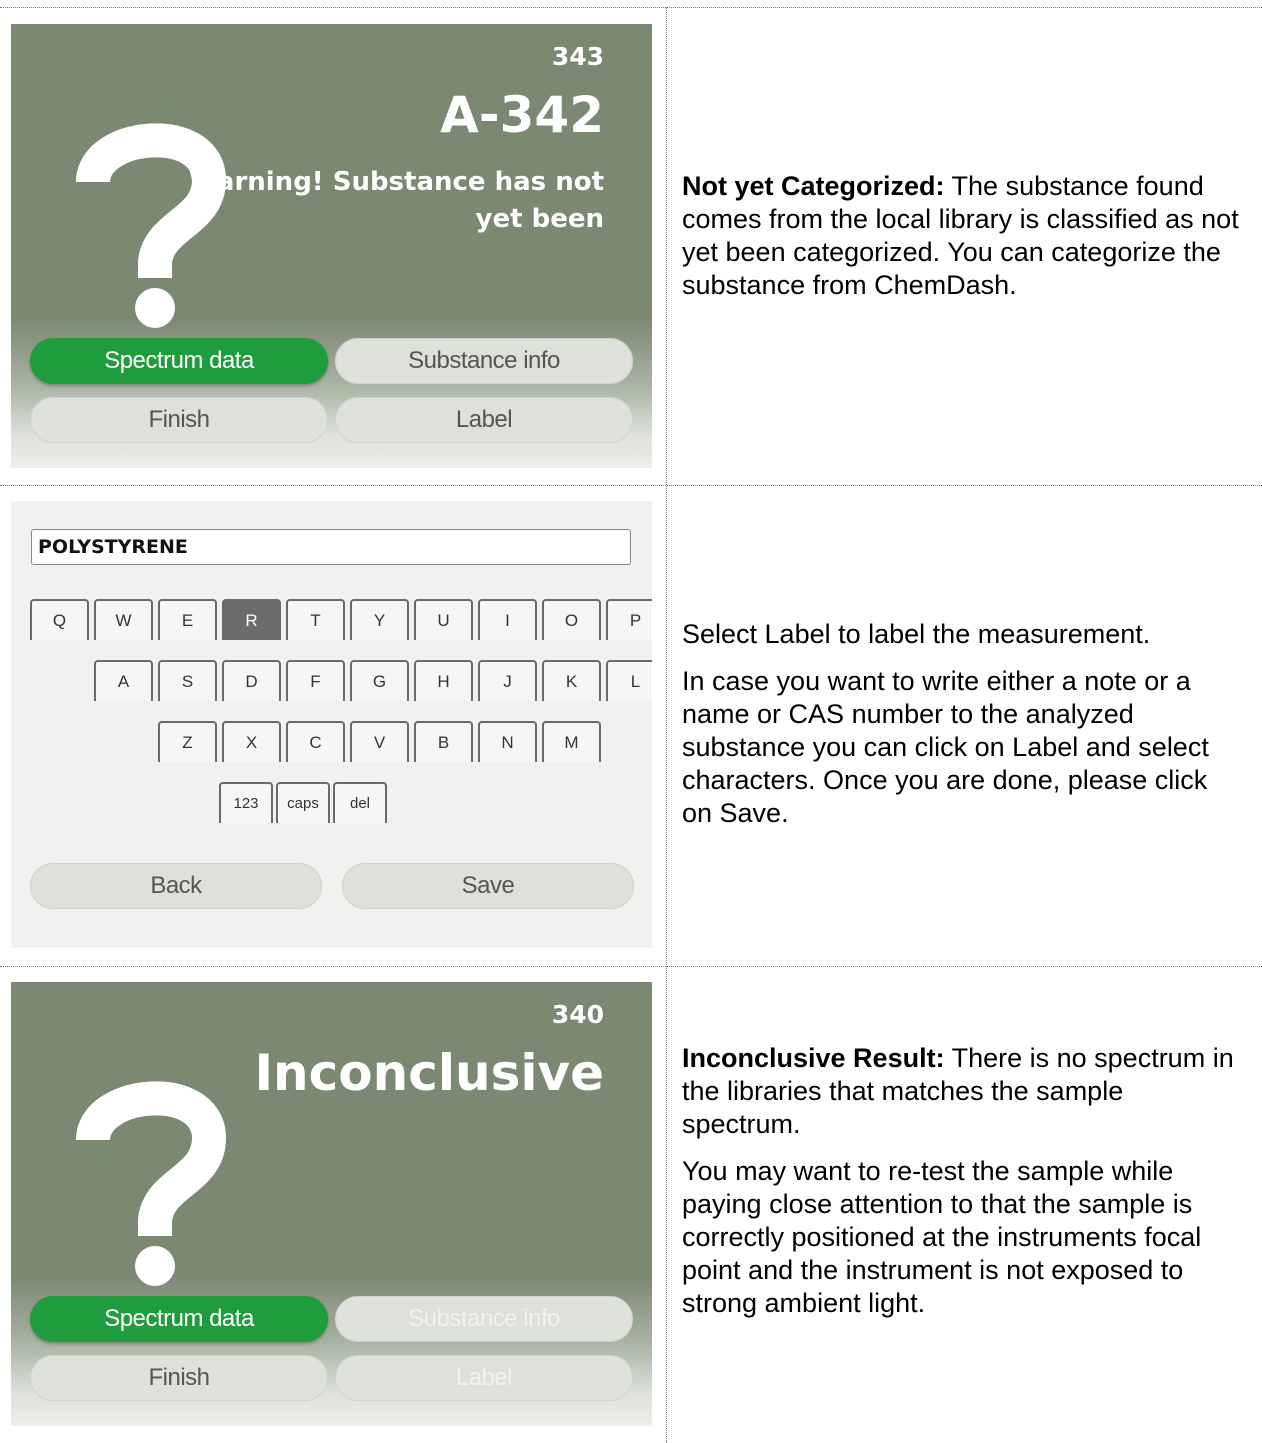 This screenshot has width=1262, height=1443. I want to click on result-title: Inconclusive, so click(429, 1073).